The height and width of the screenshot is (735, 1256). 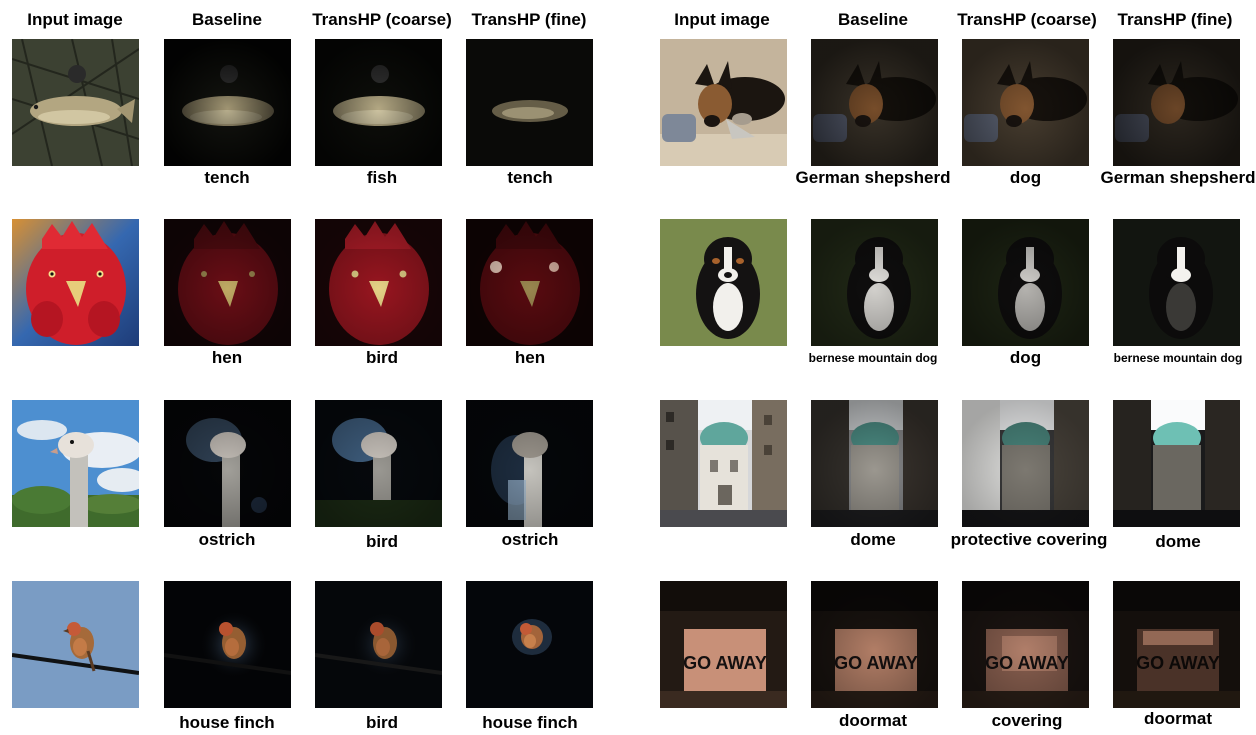 What do you see at coordinates (1178, 718) in the screenshot?
I see `prediction-fine-doormat: doormat` at bounding box center [1178, 718].